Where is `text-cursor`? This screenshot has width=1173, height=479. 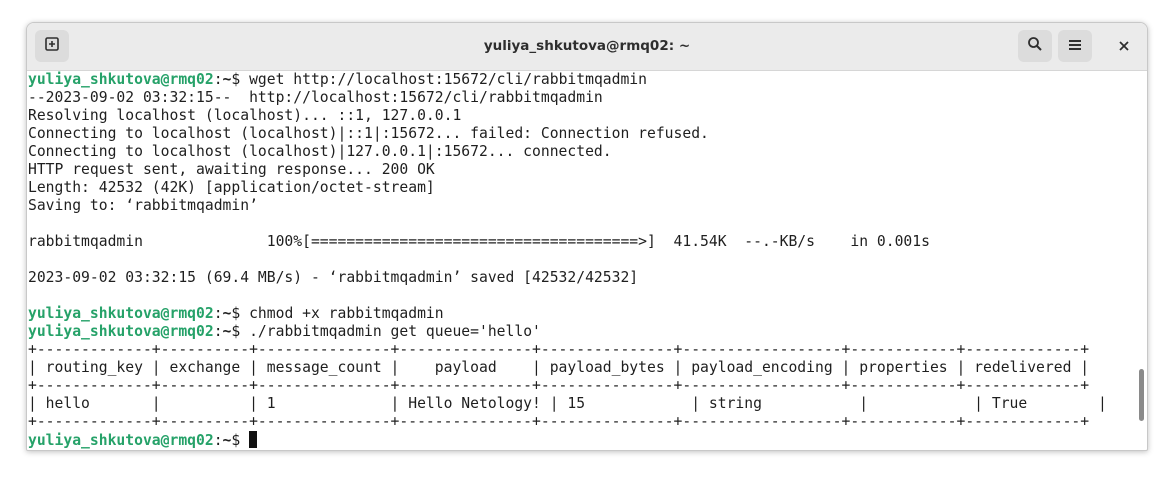 text-cursor is located at coordinates (253, 439).